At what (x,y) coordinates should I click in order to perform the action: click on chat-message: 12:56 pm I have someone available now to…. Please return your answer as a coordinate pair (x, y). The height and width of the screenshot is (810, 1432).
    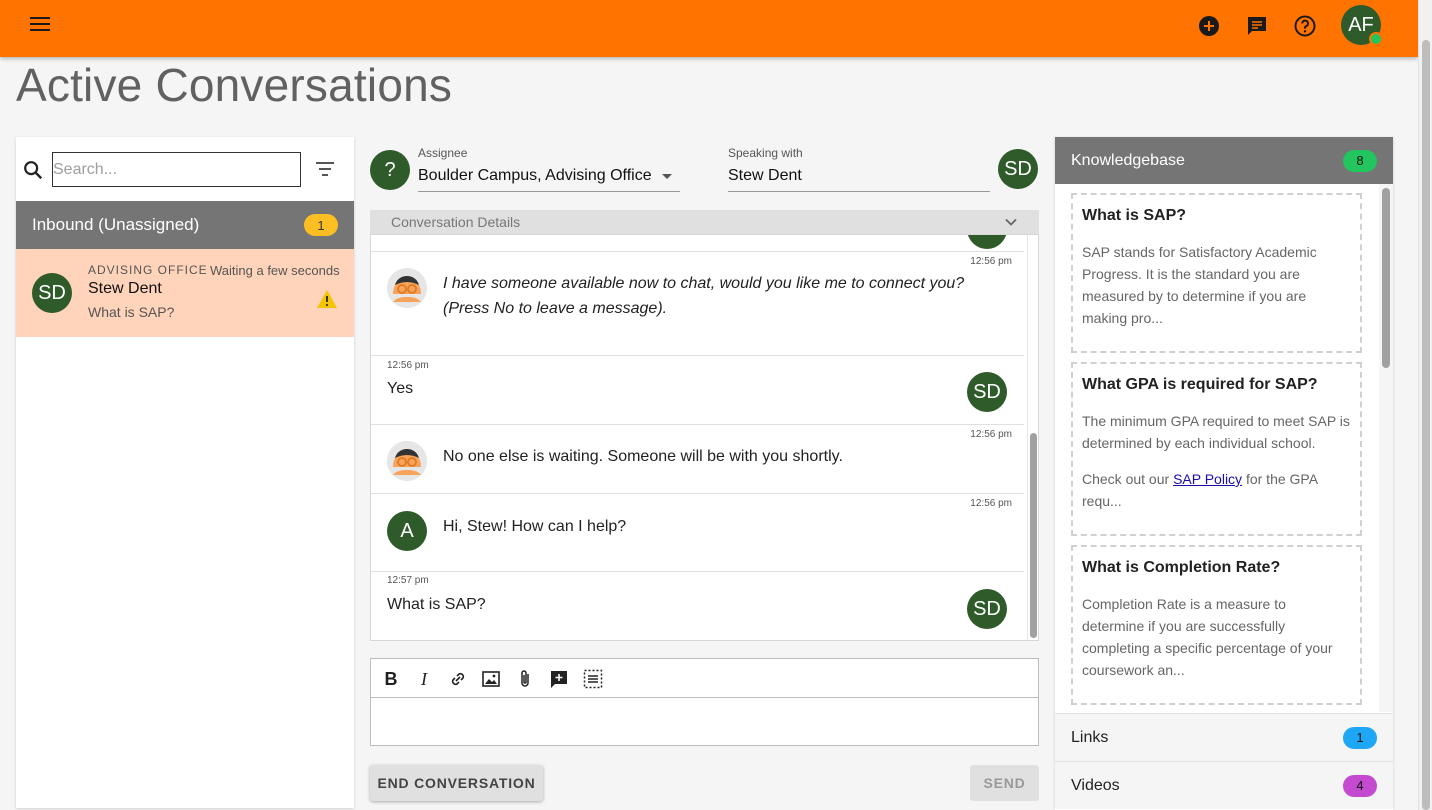
    Looking at the image, I should click on (697, 304).